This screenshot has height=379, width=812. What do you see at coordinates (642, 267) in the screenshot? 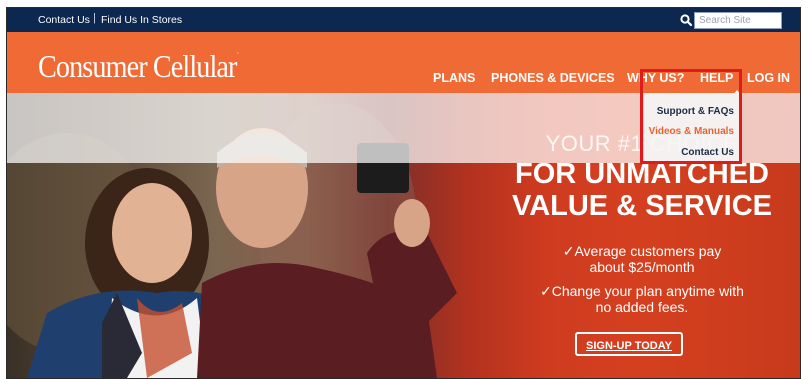
I see `hero-bullet-price-line-2: about $25/month` at bounding box center [642, 267].